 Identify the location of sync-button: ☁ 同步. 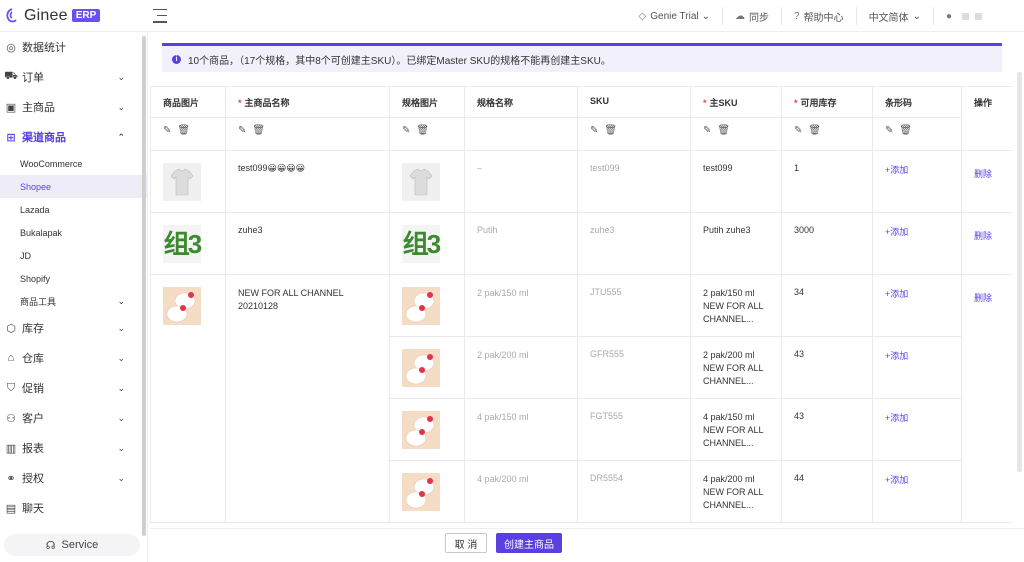
(752, 16).